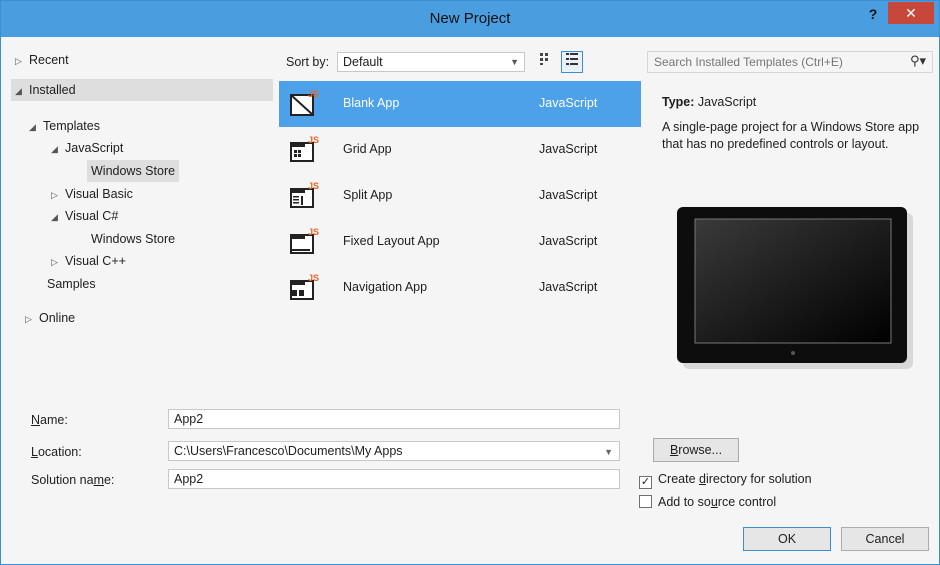  I want to click on template-name: Grid App, so click(367, 149).